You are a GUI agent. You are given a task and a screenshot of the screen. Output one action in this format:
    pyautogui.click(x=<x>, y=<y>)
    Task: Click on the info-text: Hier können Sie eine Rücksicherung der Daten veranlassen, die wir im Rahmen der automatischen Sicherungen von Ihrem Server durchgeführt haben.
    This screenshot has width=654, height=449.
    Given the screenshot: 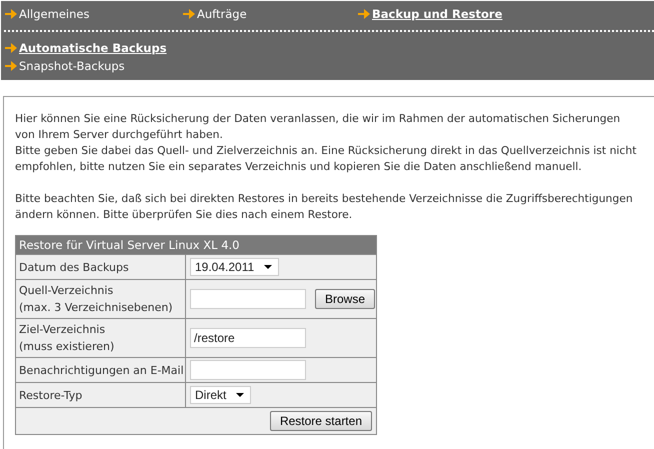 What is the action you would take?
    pyautogui.click(x=318, y=127)
    